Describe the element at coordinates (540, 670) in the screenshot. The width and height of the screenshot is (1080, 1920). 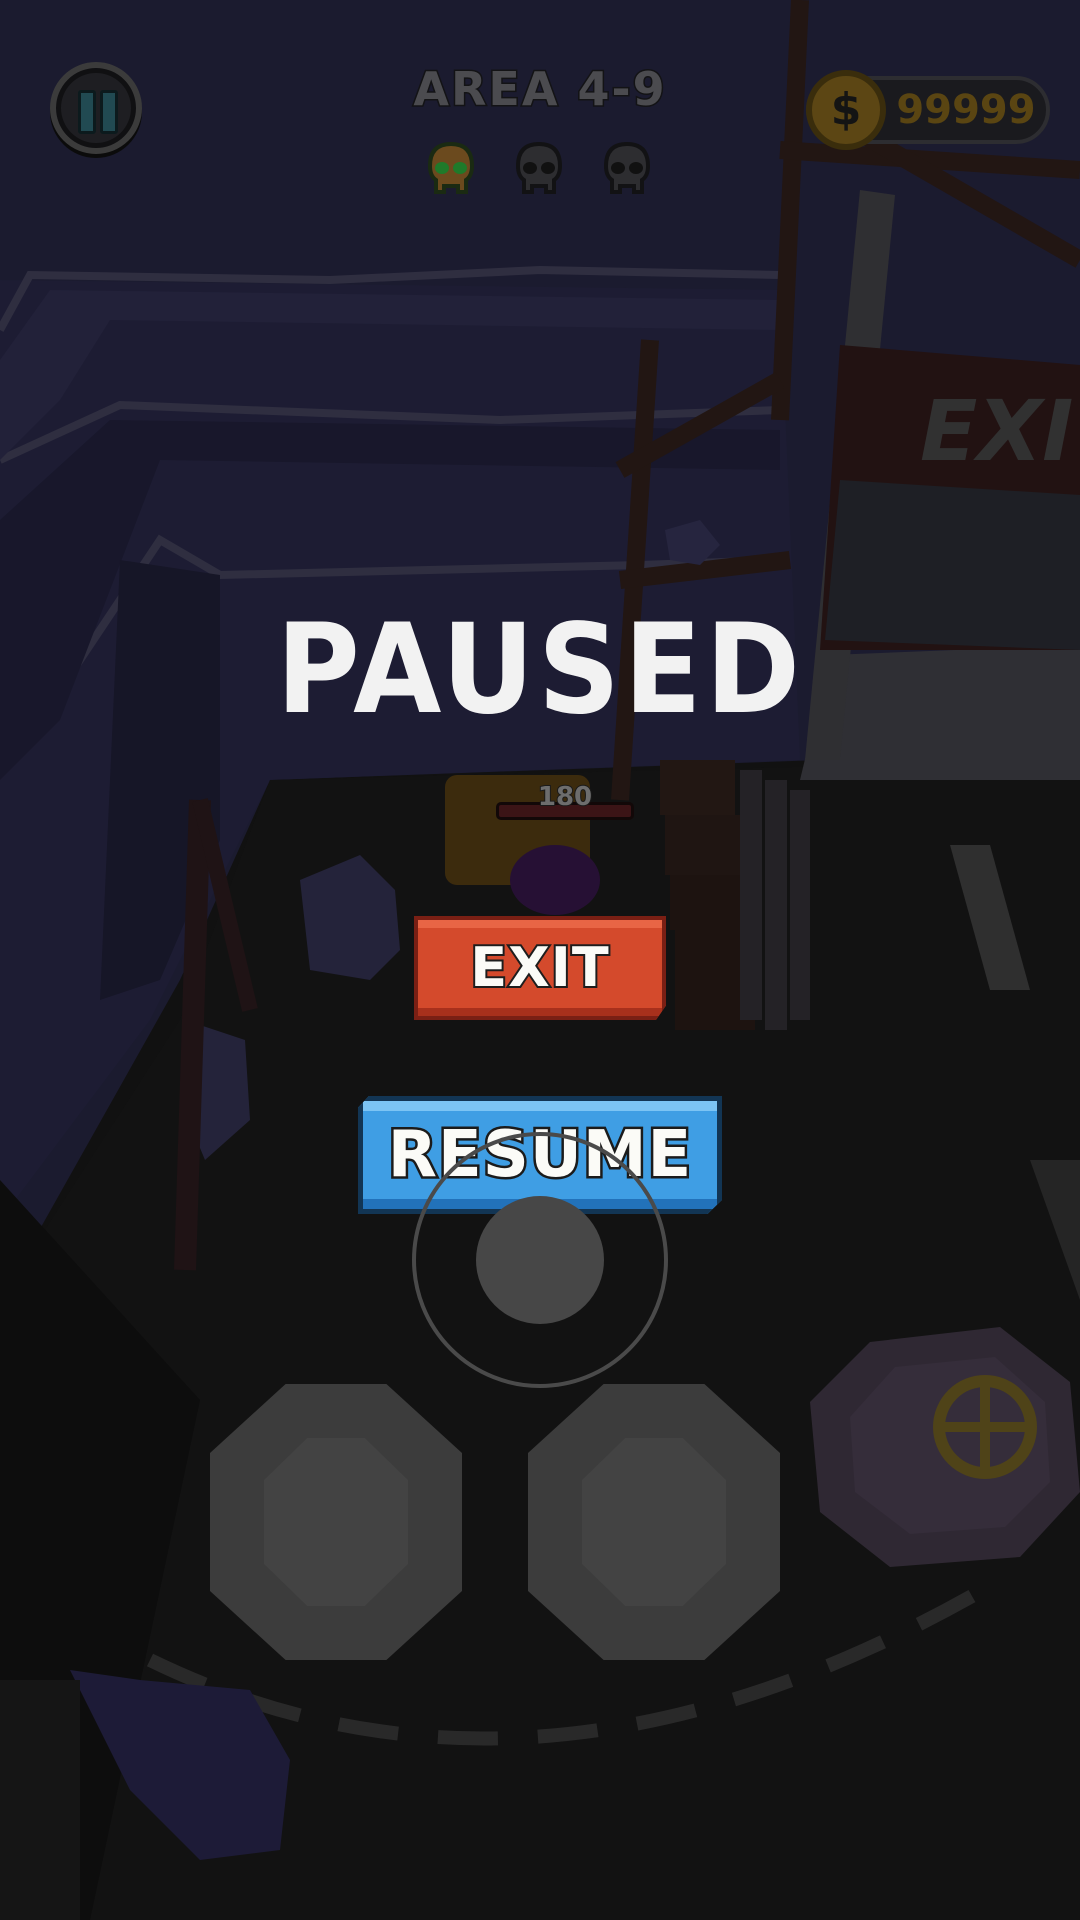
I see `paused-title: PAUSED` at that location.